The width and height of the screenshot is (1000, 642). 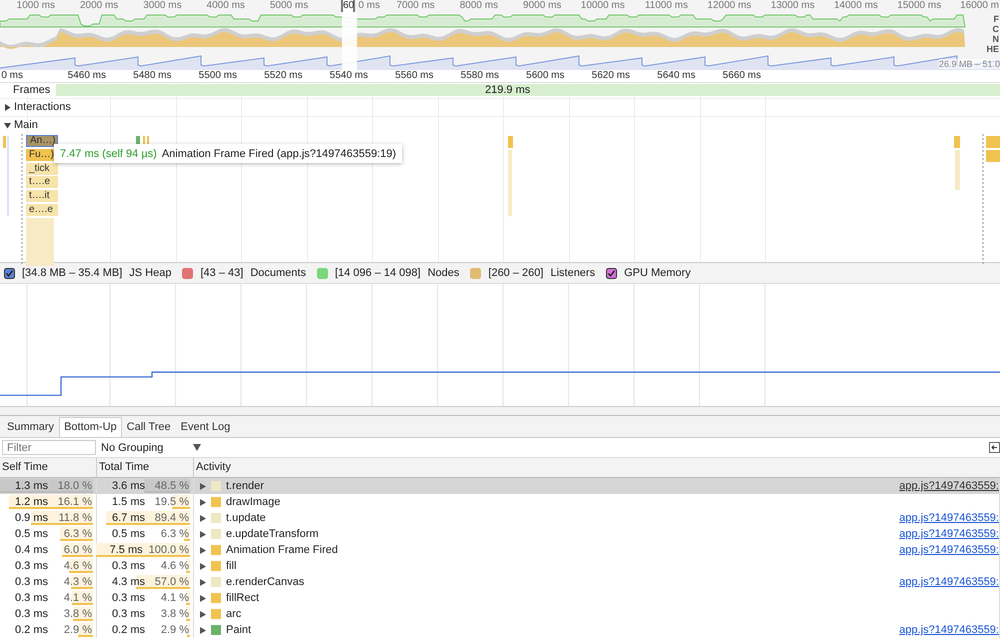 What do you see at coordinates (31, 518) in the screenshot?
I see `table-cell: 0.9 ms` at bounding box center [31, 518].